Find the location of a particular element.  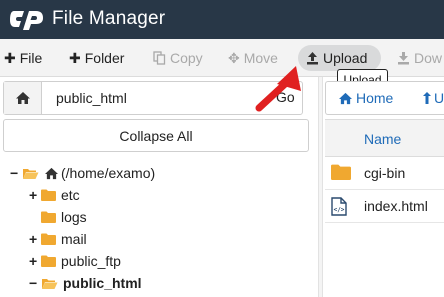

level-up-icon is located at coordinates (427, 98).